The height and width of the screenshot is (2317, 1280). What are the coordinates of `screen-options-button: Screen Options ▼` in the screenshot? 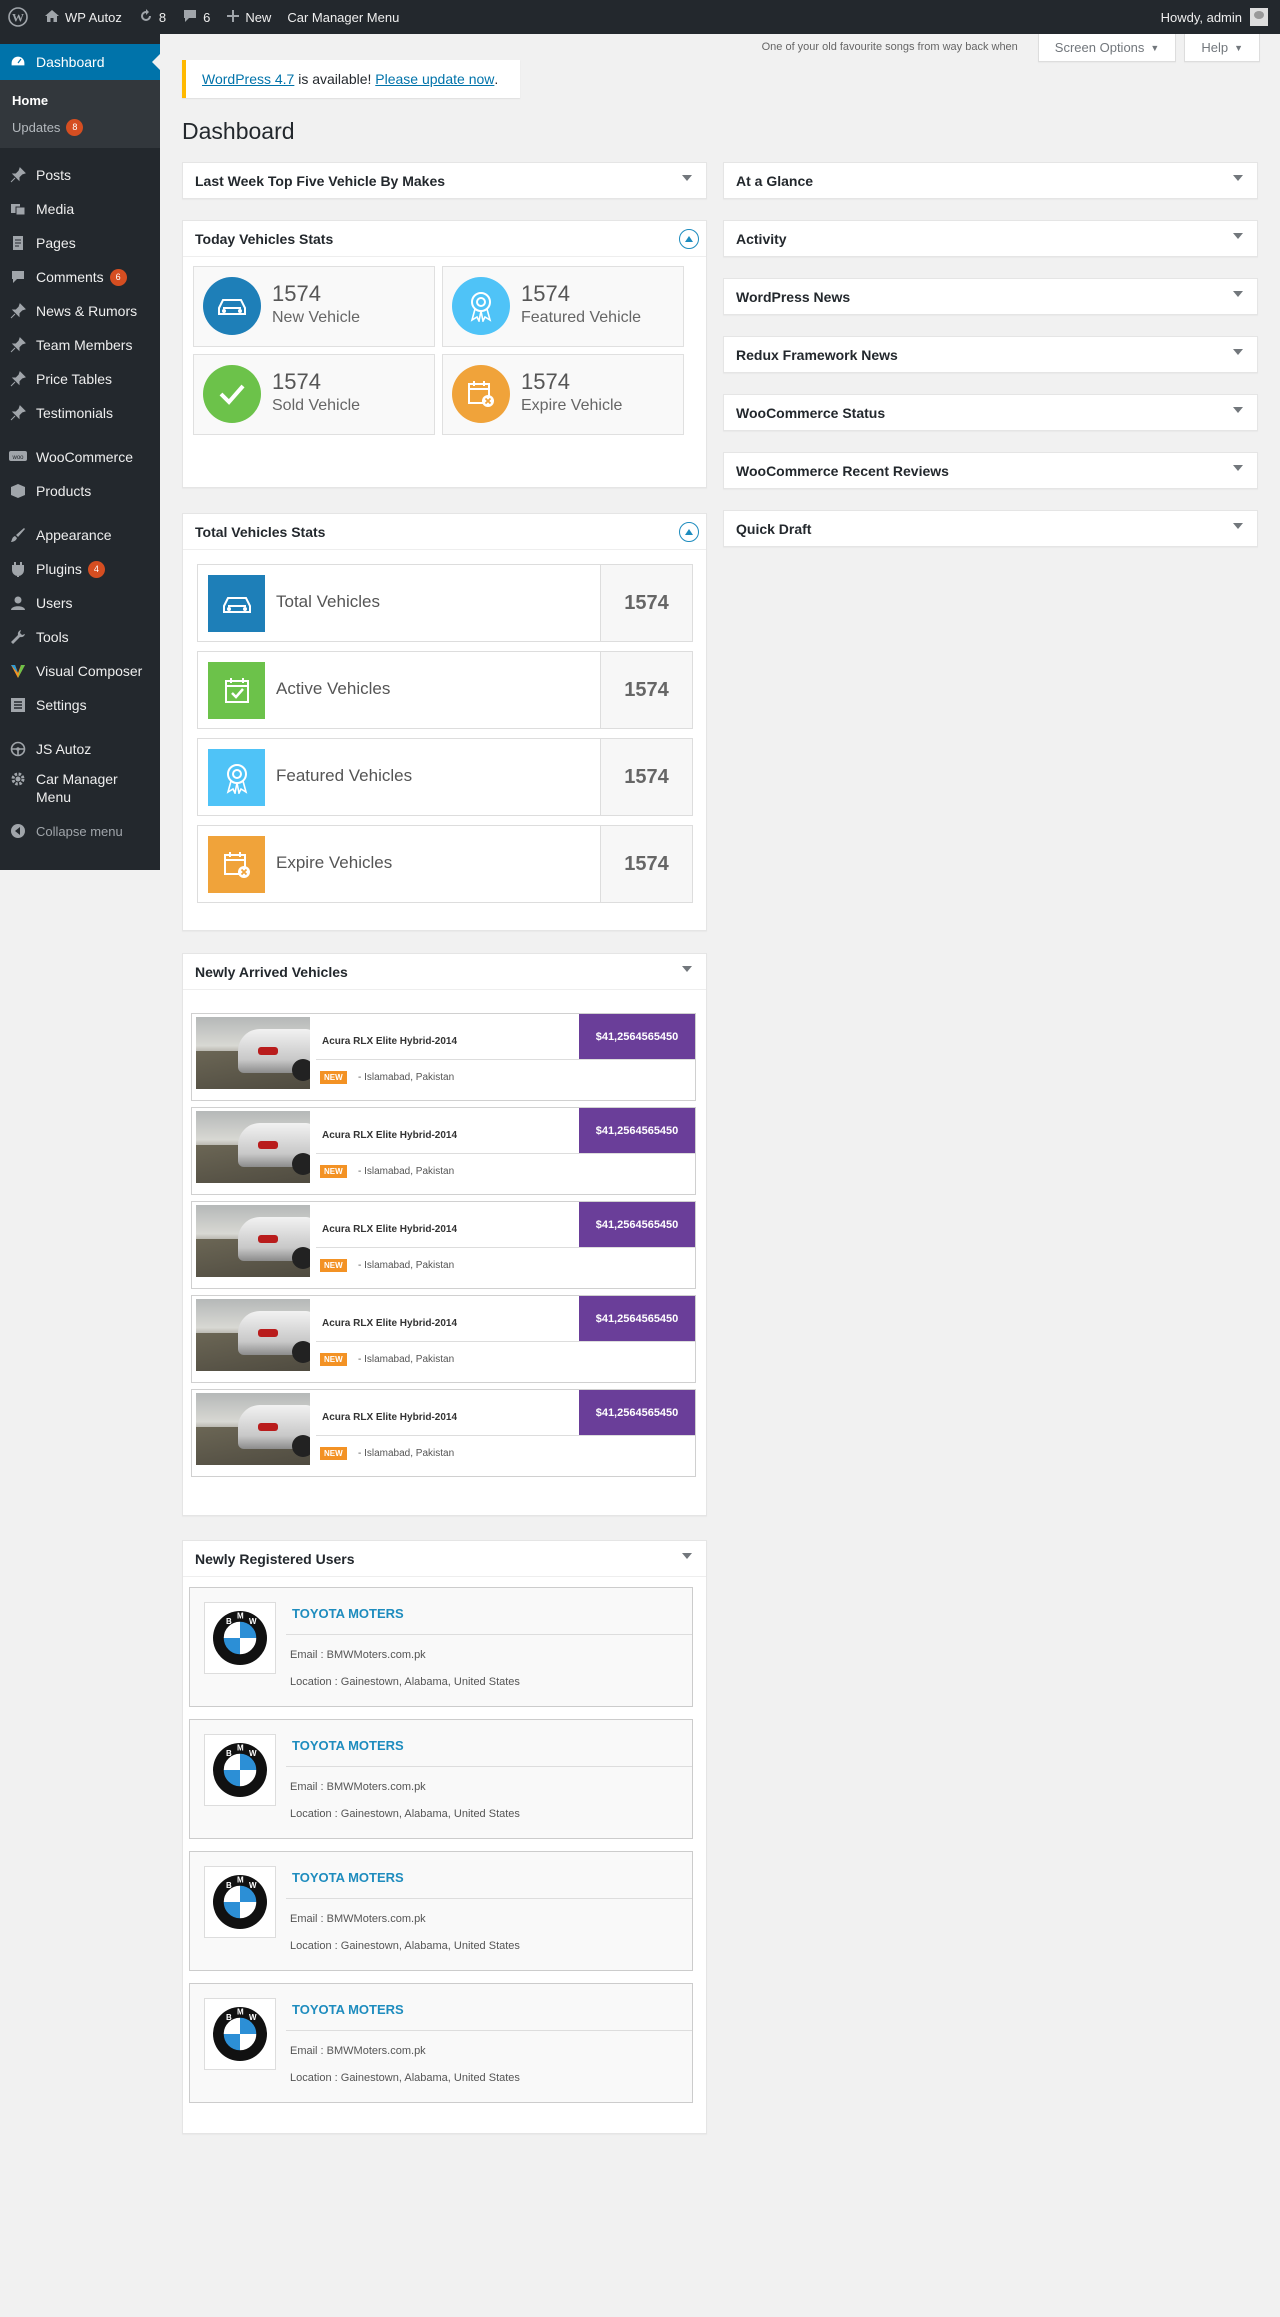 It's located at (1107, 48).